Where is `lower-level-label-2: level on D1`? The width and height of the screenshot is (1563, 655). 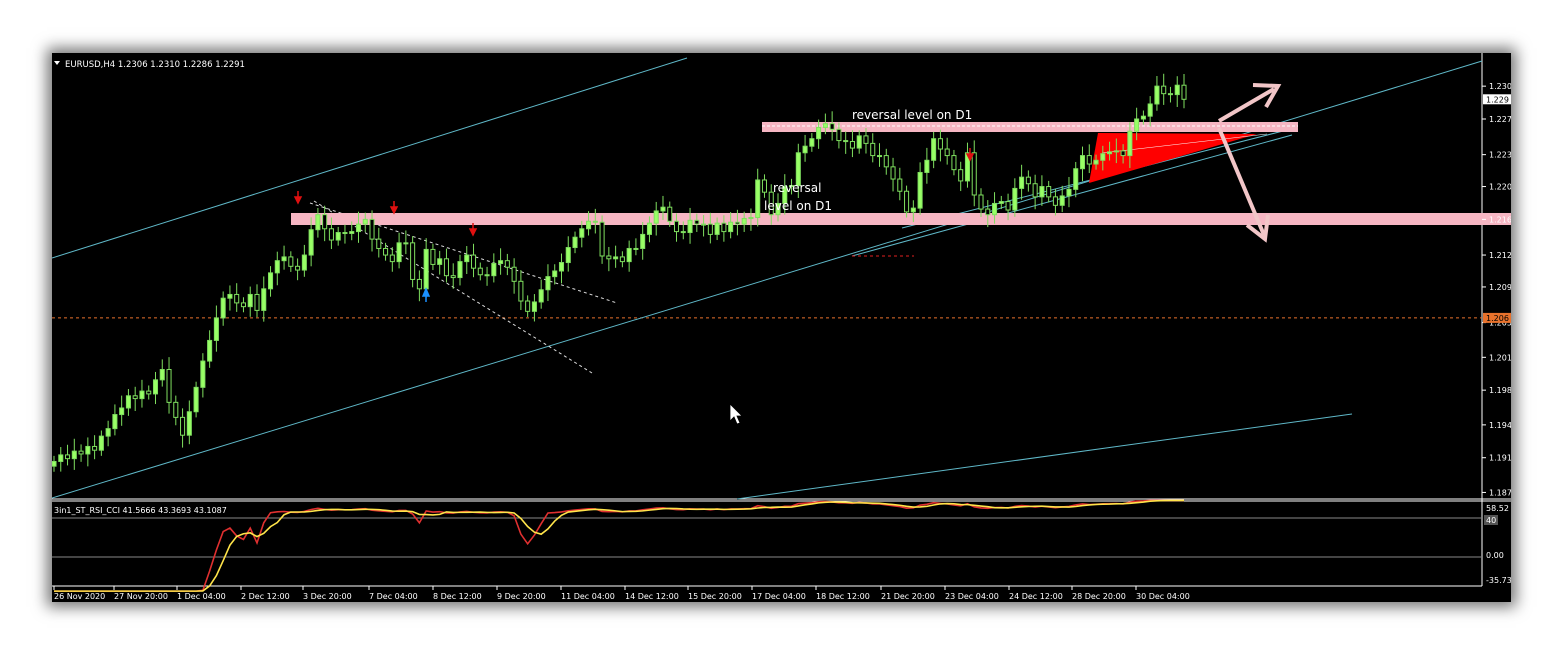
lower-level-label-2: level on D1 is located at coordinates (798, 206).